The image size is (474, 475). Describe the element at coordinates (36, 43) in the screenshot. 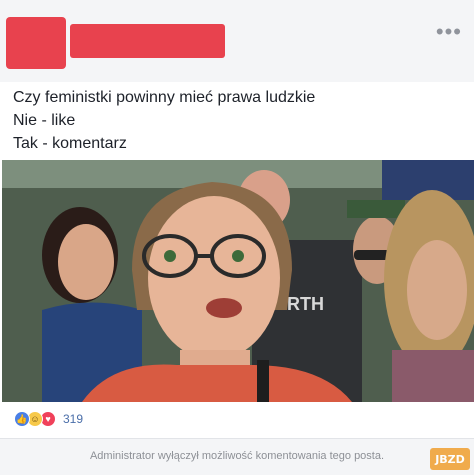

I see `redacted-avatar` at that location.